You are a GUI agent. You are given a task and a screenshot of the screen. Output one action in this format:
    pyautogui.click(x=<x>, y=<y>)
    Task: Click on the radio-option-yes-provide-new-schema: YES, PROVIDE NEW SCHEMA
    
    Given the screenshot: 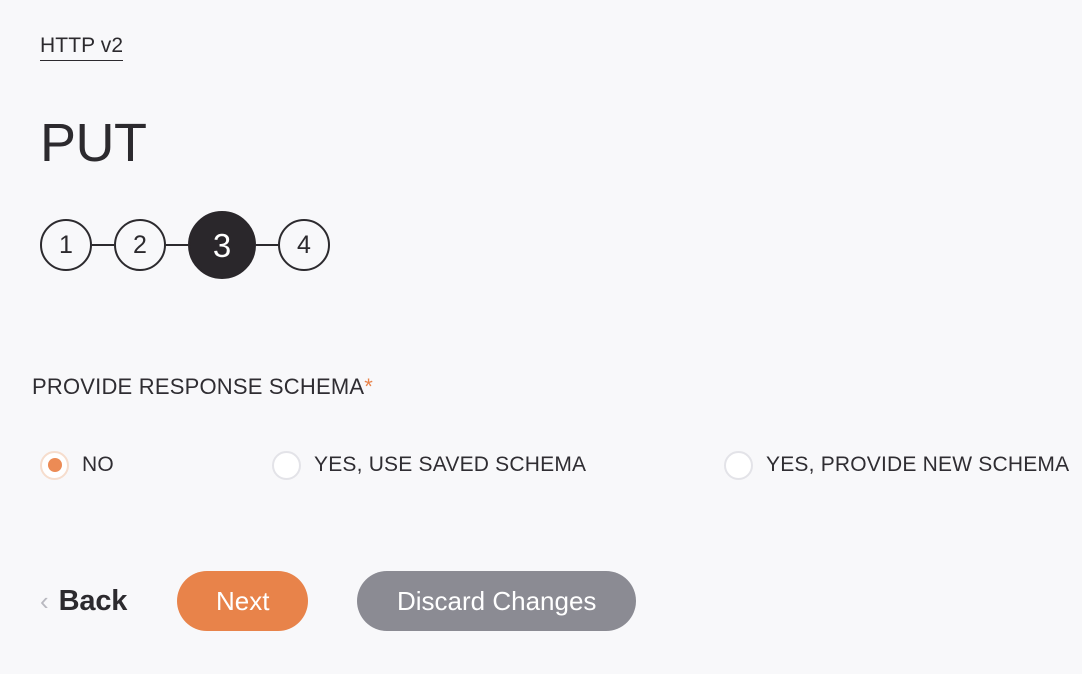 What is the action you would take?
    pyautogui.click(x=896, y=465)
    